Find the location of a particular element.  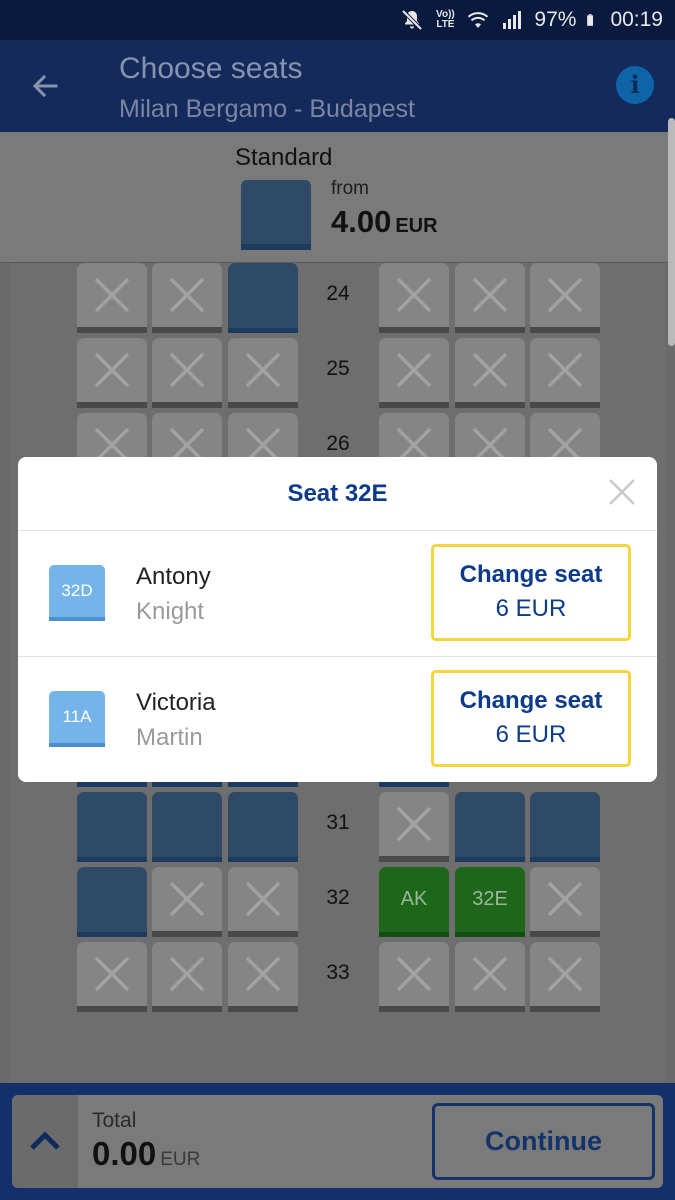

row-number: 25 is located at coordinates (338, 368).